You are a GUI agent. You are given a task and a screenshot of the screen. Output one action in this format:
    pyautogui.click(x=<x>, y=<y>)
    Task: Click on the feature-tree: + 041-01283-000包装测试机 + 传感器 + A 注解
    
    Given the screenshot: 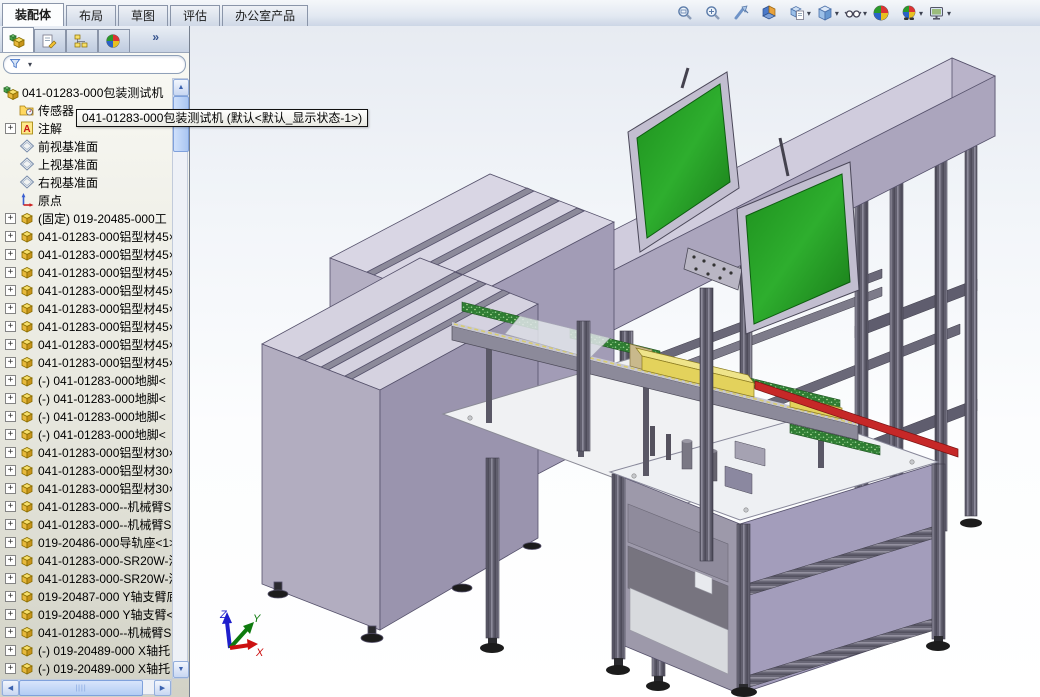 What is the action you would take?
    pyautogui.click(x=86, y=381)
    